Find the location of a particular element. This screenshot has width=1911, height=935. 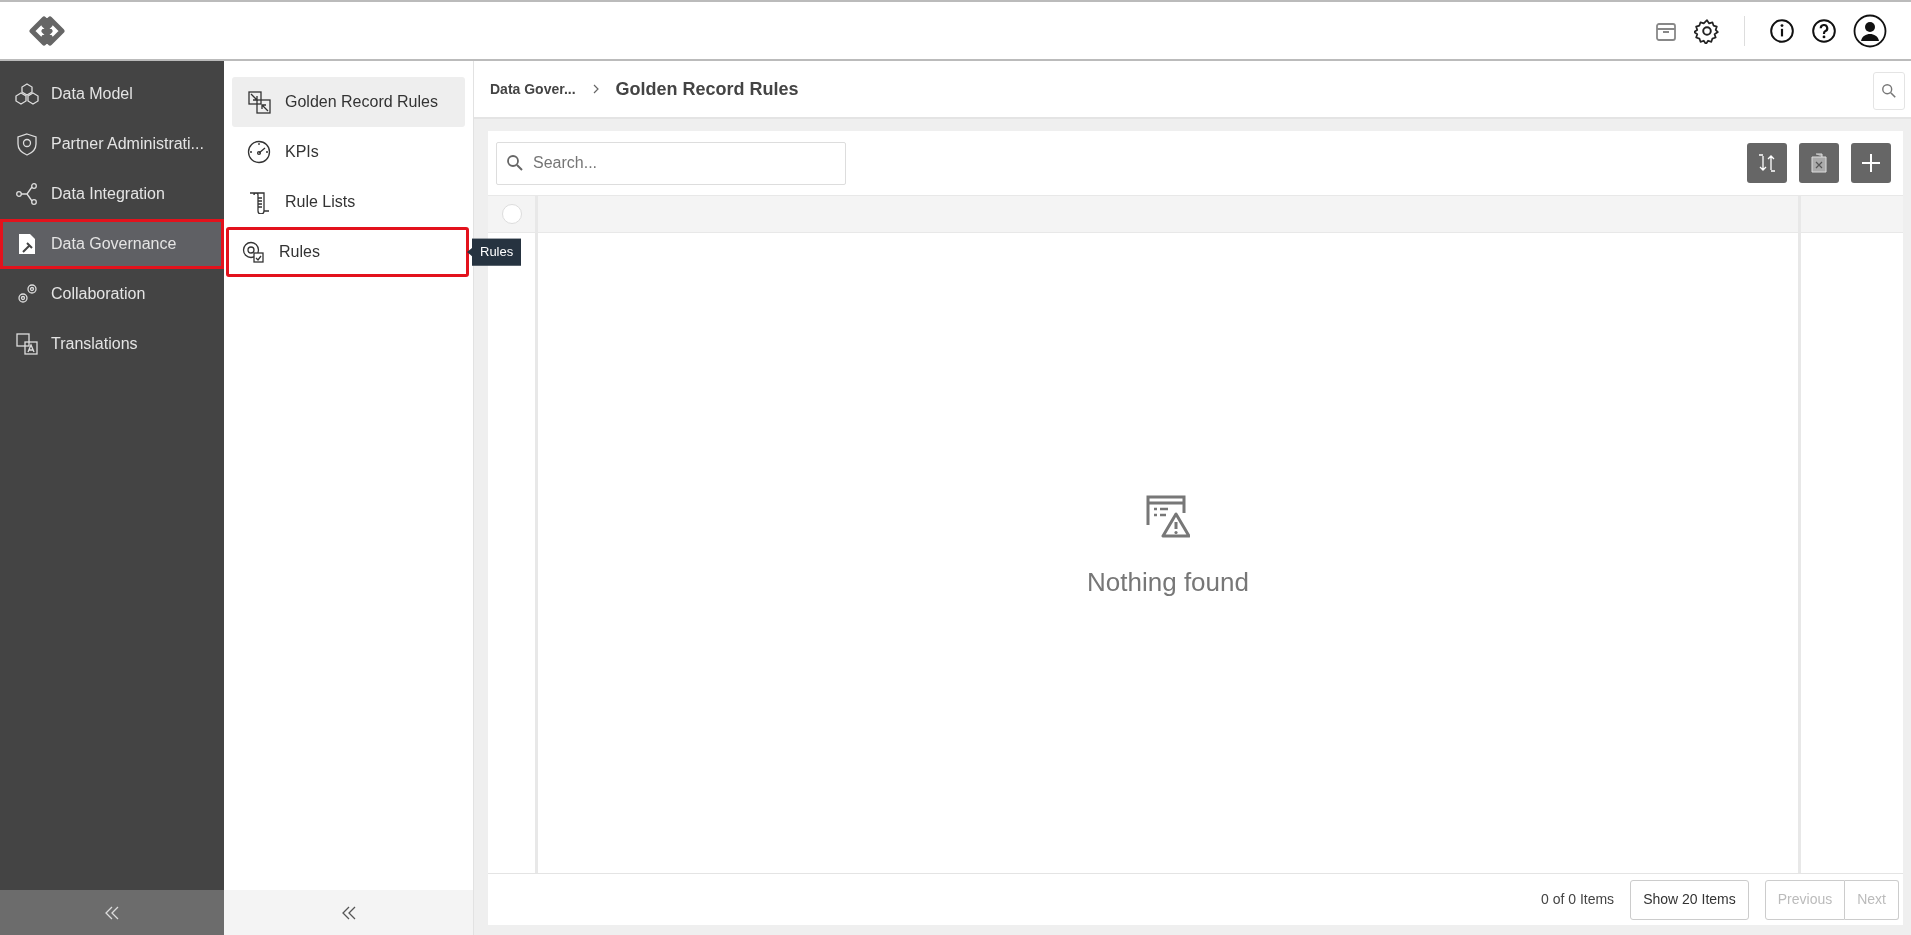

scroll-list-icon is located at coordinates (259, 202).